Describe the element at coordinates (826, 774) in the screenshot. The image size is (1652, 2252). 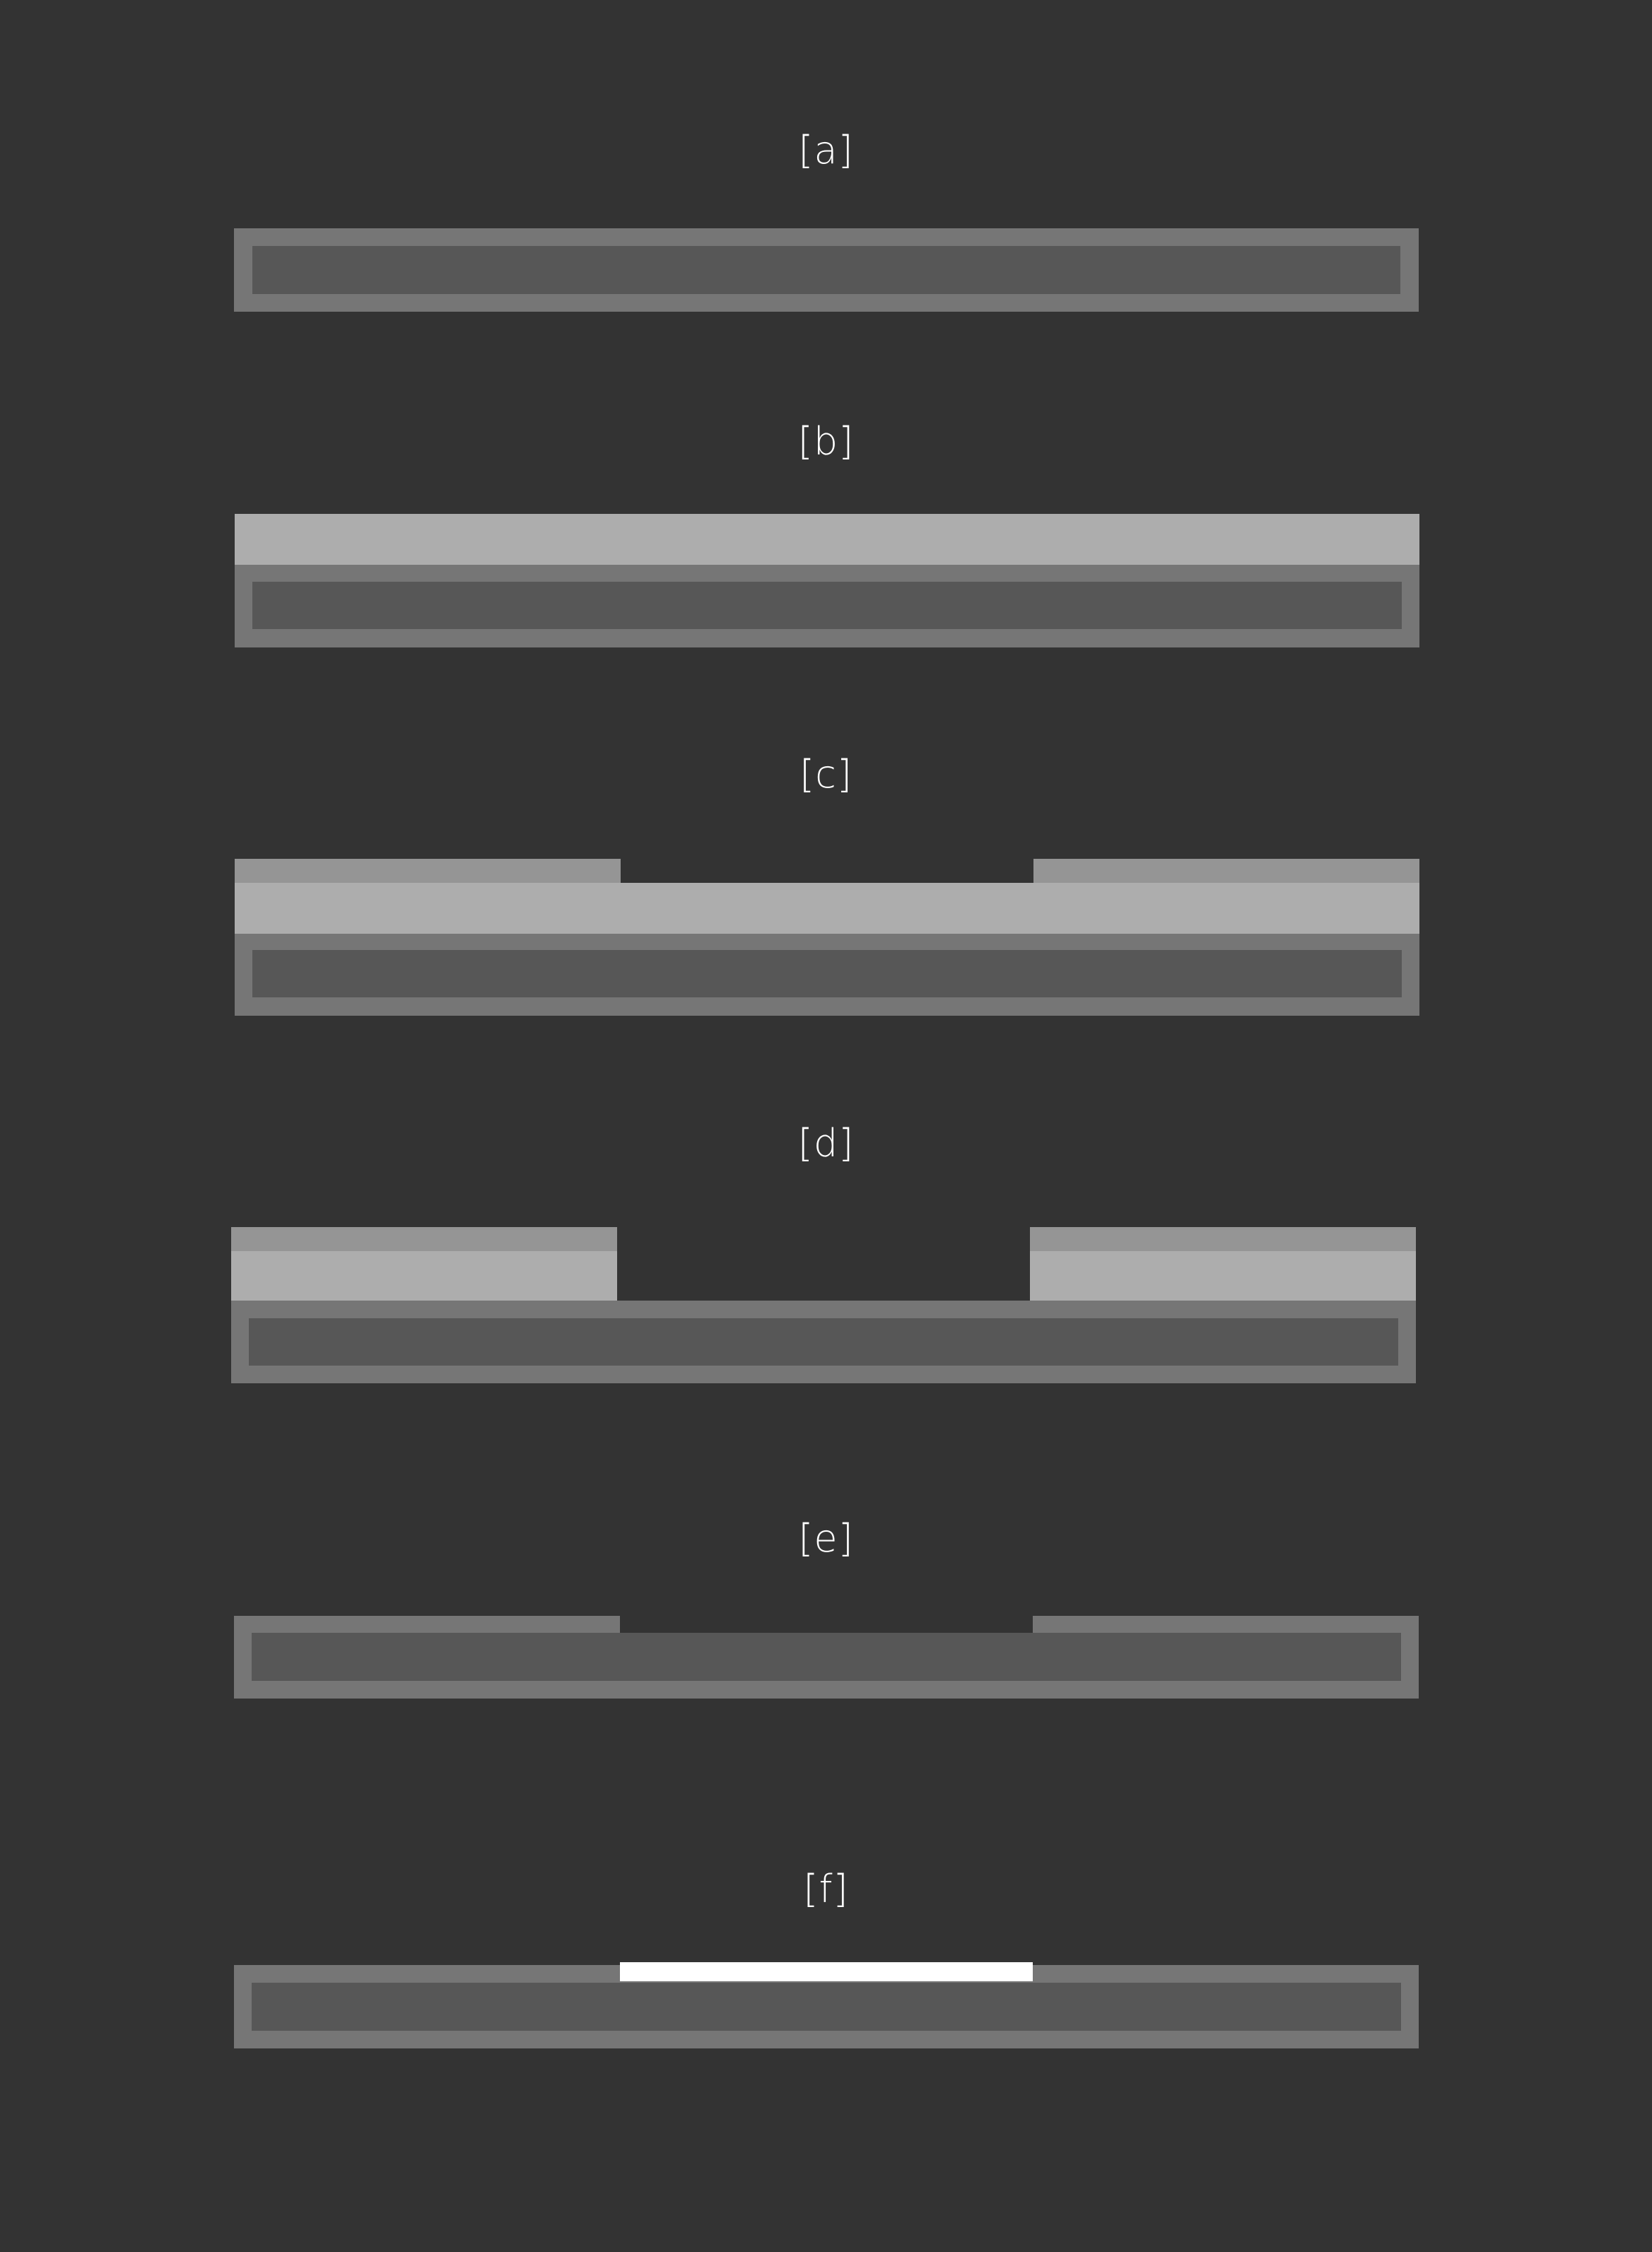
I see `step-label-c: [c]` at that location.